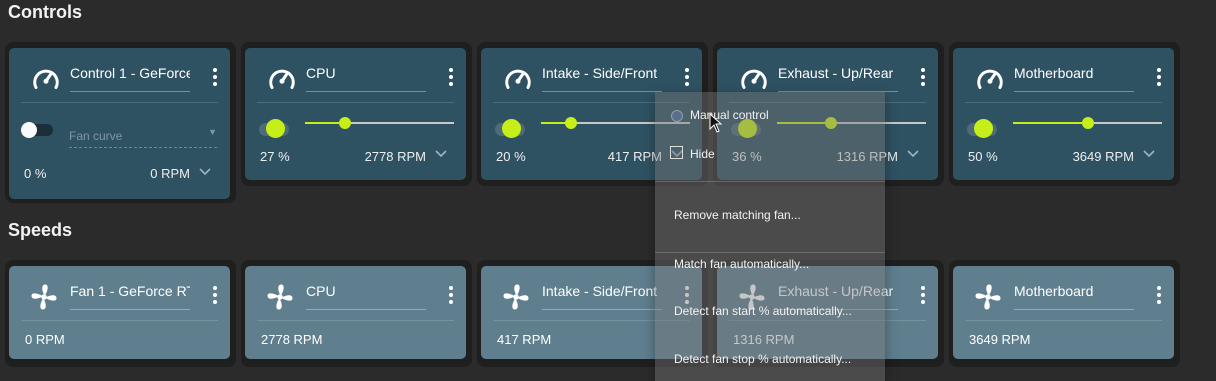 This screenshot has width=1216, height=381. Describe the element at coordinates (96, 136) in the screenshot. I see `fan-curve-placeholder: Fan curve` at that location.